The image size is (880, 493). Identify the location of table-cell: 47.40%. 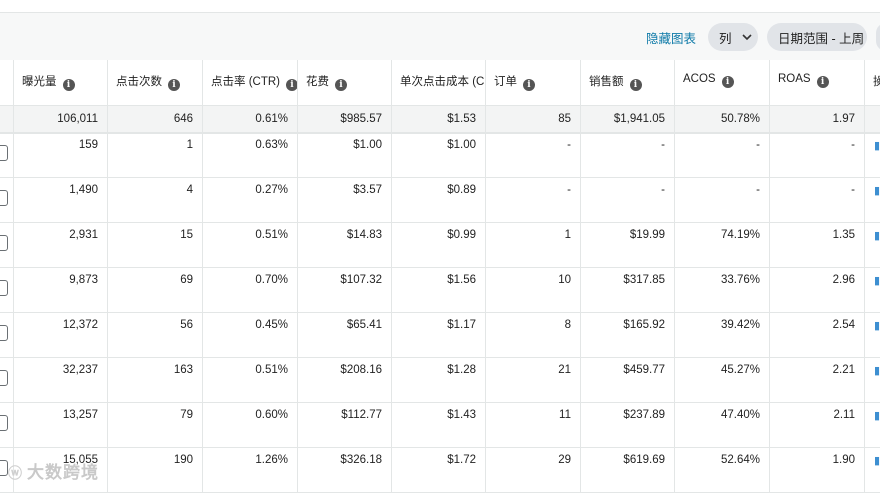
(722, 425).